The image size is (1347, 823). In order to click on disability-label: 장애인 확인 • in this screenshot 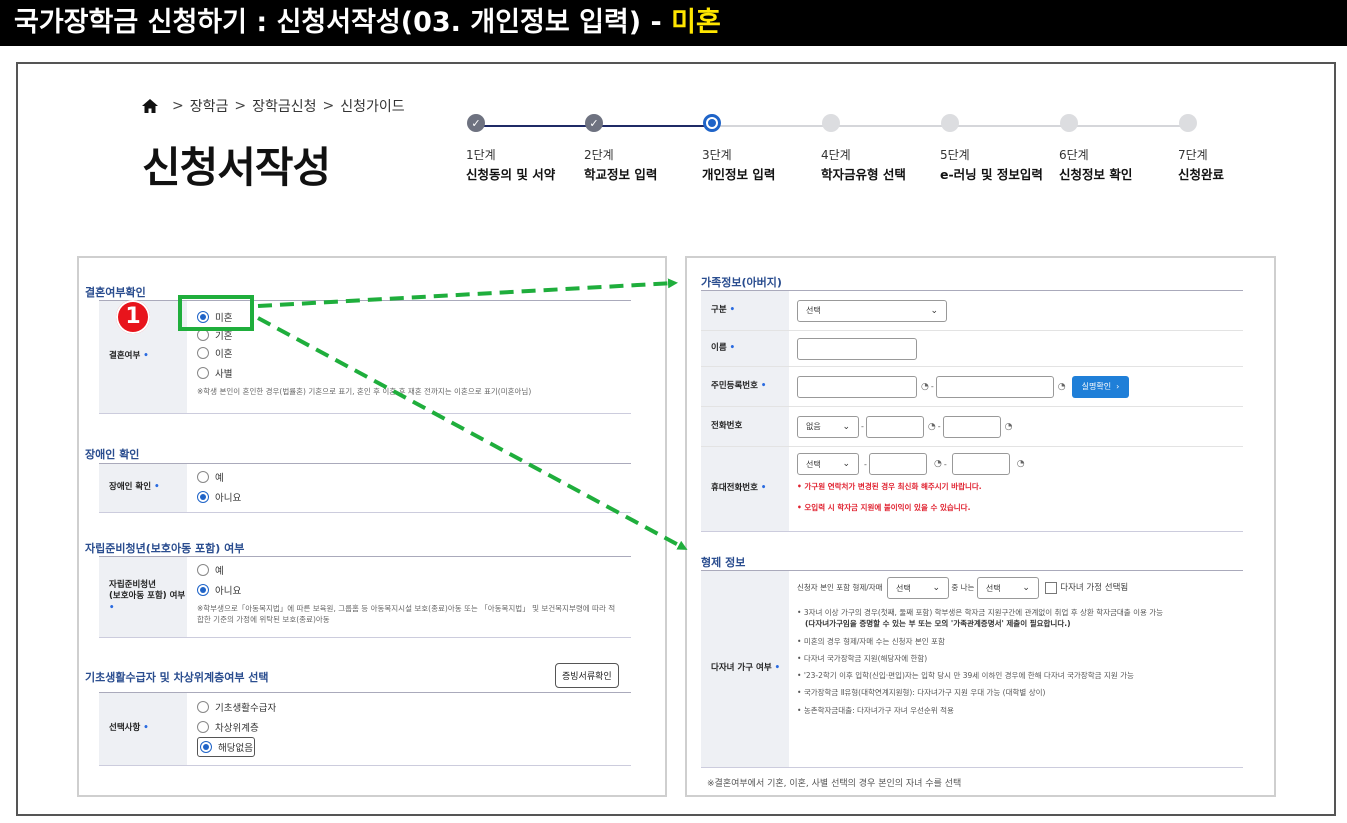, I will do `click(143, 488)`.